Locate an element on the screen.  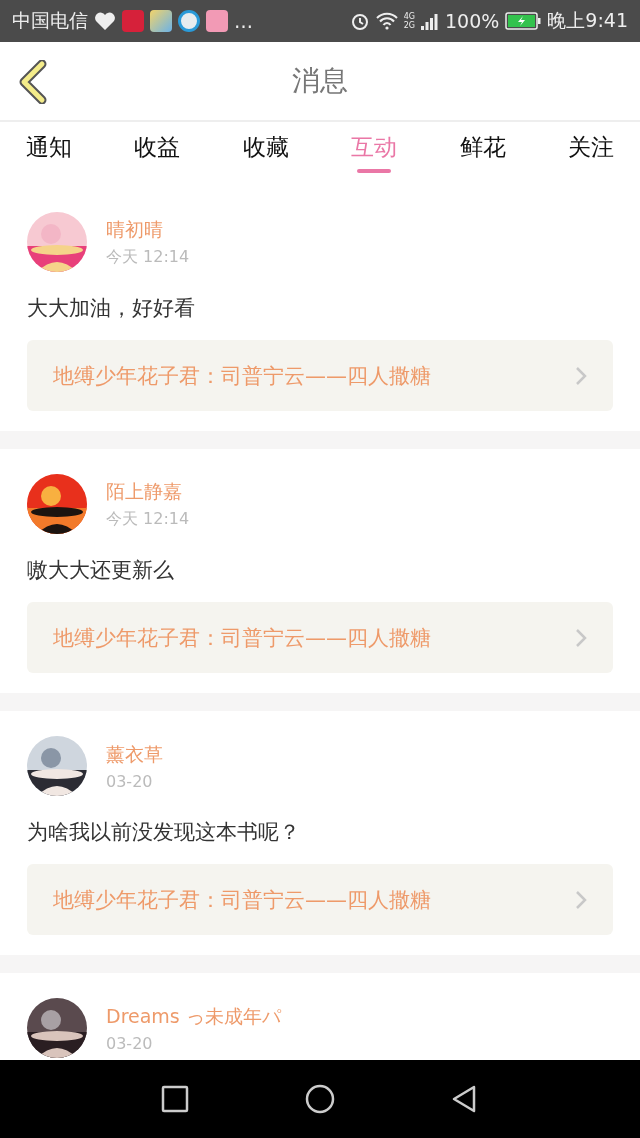
signal-icon is located at coordinates (430, 21).